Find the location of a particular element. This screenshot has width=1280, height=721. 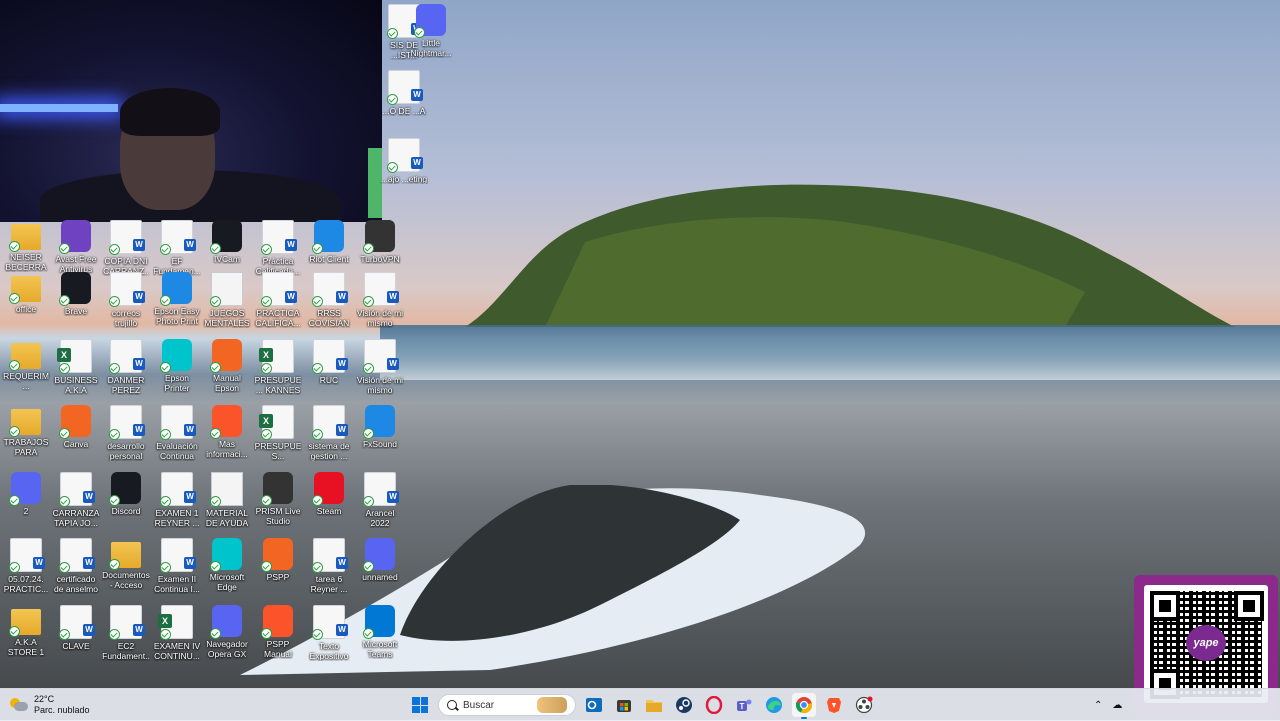

desktop-icon-certificado-de-anselmo: certificado de anselmo is located at coordinates (76, 566).